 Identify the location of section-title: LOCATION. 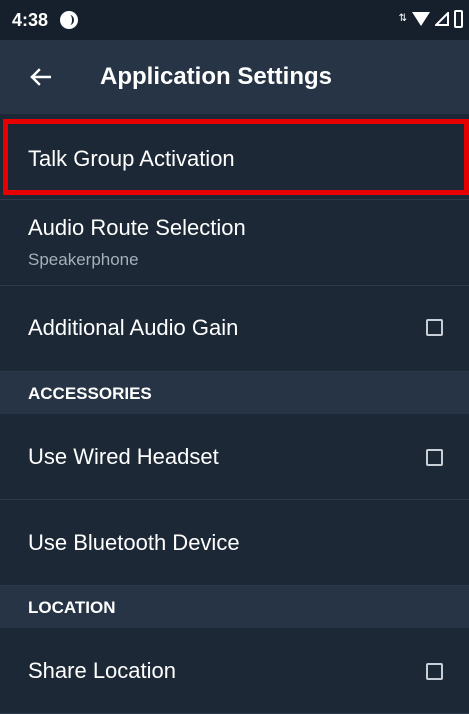
(72, 607).